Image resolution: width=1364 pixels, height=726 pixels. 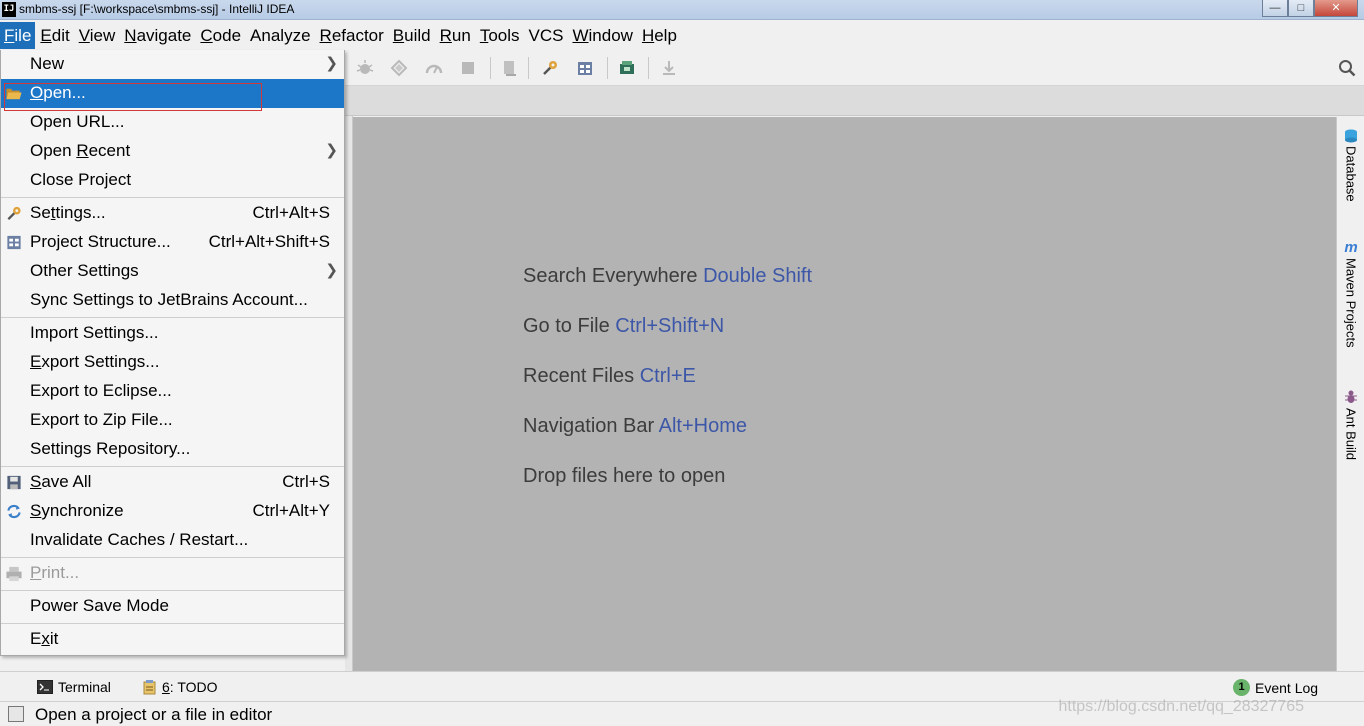 What do you see at coordinates (172, 242) in the screenshot?
I see `menu-item-project-structure: Project Structure... Ctrl+Alt+Shift+S` at bounding box center [172, 242].